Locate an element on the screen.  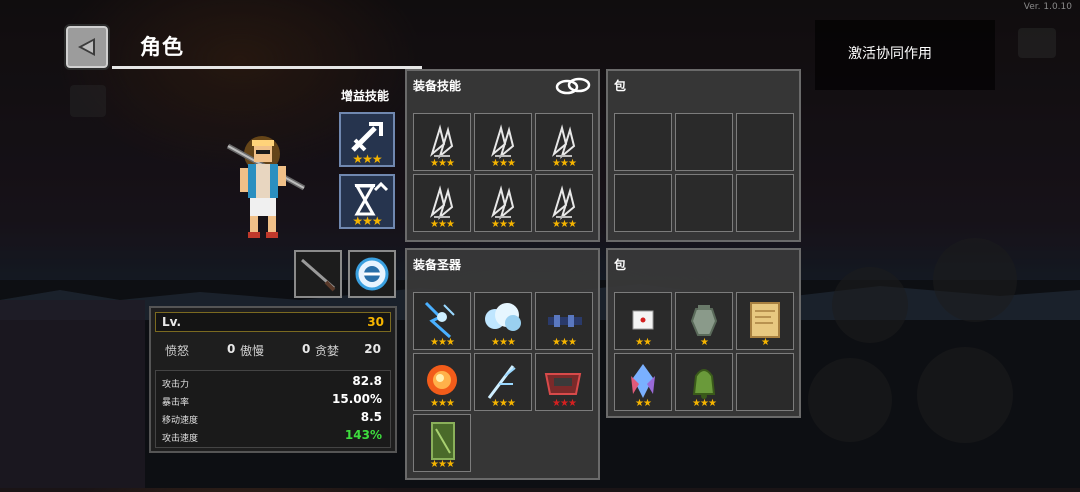
panel-title: 装备圣器 is located at coordinates (437, 265).